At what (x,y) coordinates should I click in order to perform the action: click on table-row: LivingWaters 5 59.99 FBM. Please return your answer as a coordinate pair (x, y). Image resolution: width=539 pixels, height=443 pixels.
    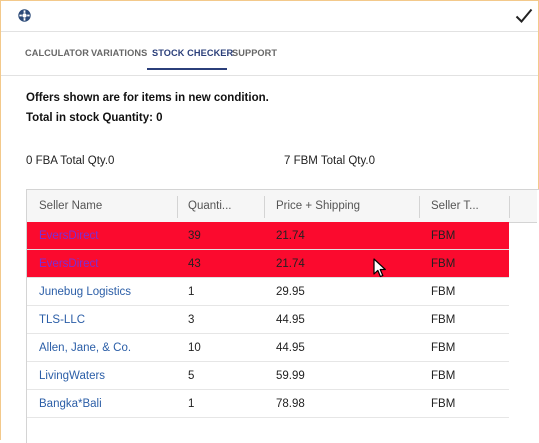
    Looking at the image, I should click on (268, 376).